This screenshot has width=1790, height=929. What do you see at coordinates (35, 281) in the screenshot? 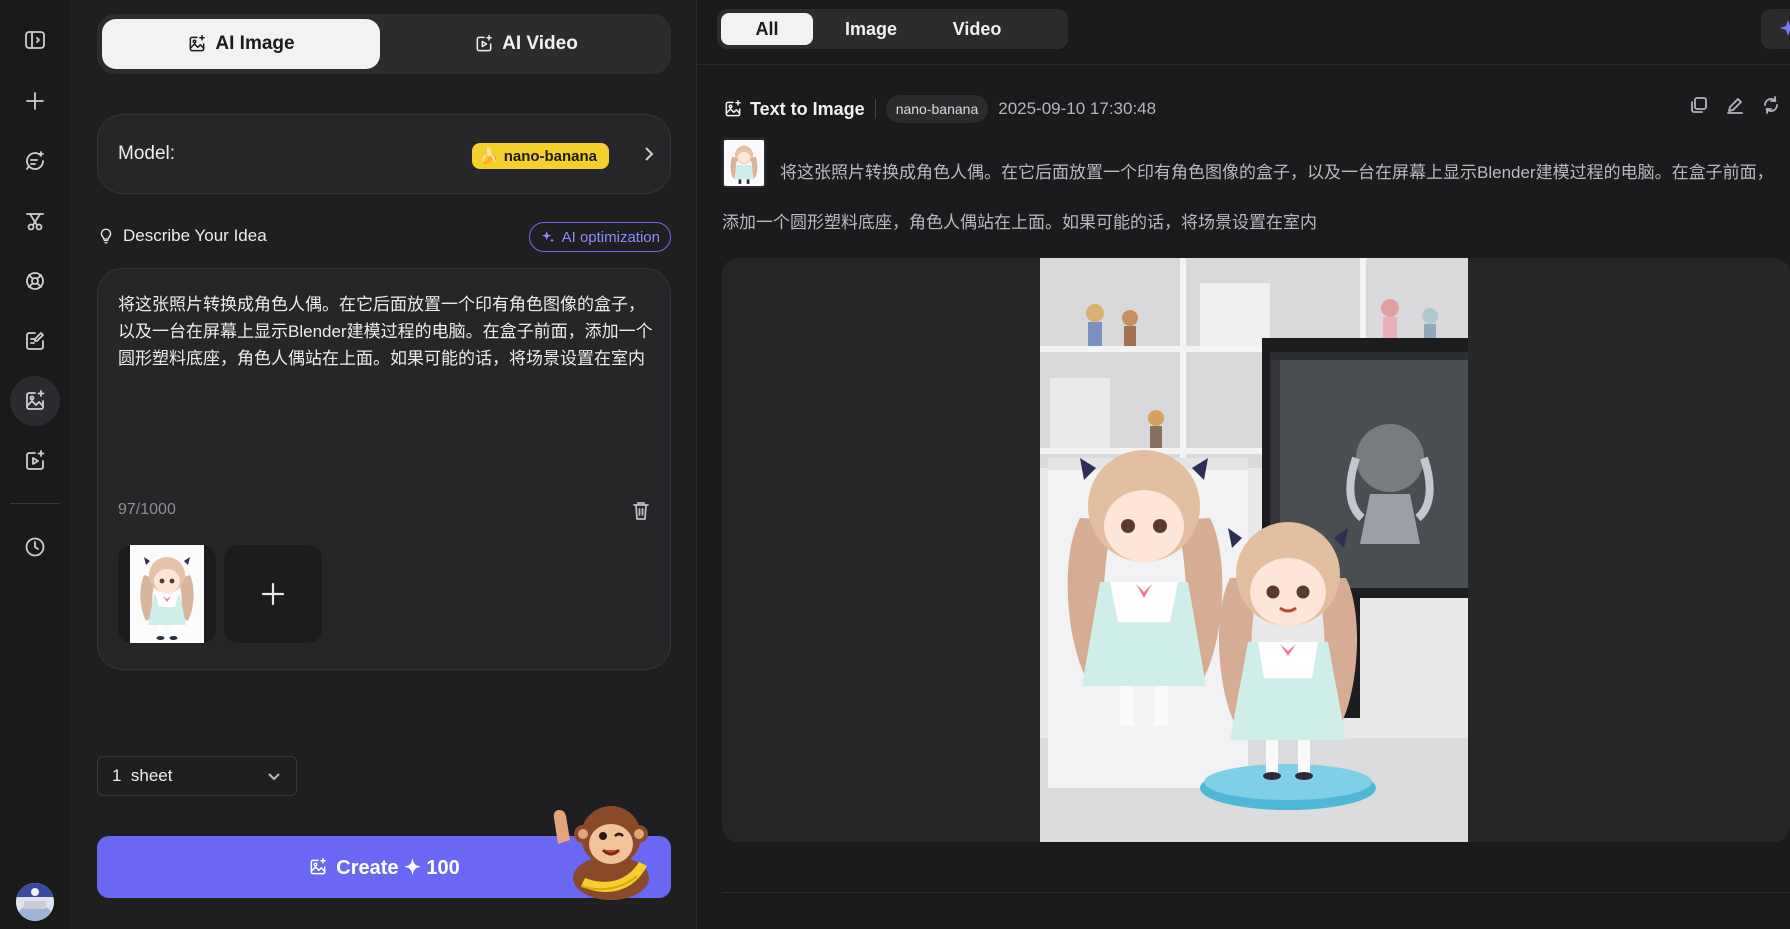
I see `grid-icon` at bounding box center [35, 281].